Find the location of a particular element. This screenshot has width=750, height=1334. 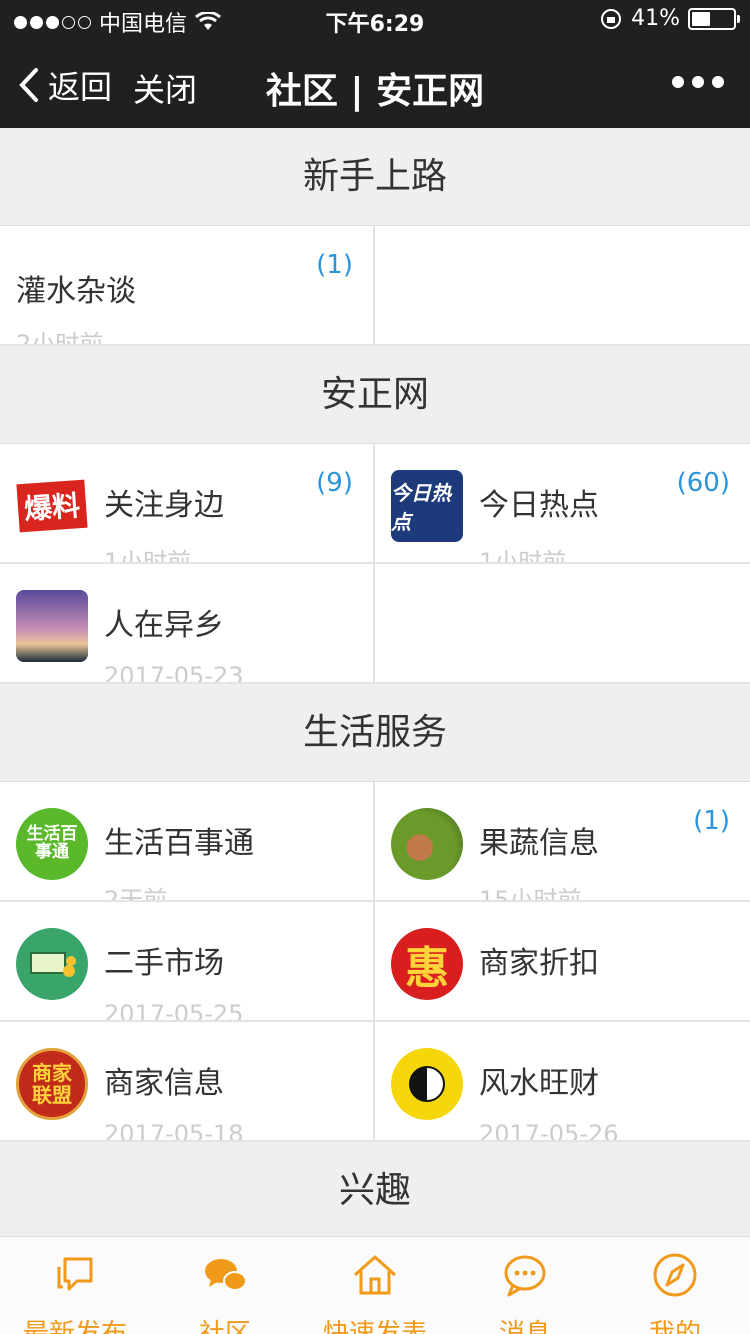

forum-time: 2天前 is located at coordinates (136, 894).